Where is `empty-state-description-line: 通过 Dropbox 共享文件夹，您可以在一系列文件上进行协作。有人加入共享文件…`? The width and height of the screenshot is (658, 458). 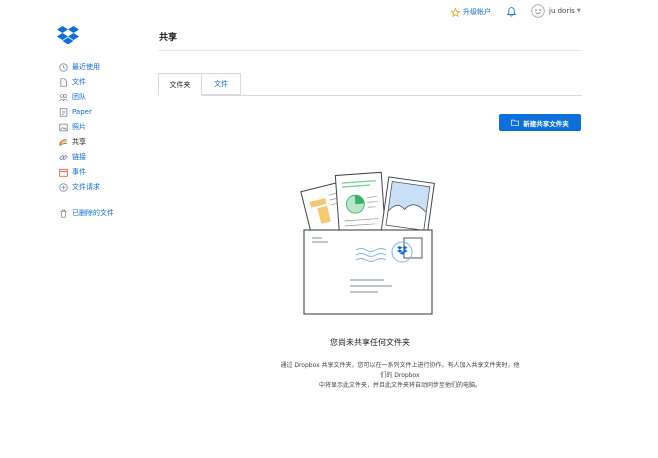 empty-state-description-line: 通过 Dropbox 共享文件夹，您可以在一系列文件上进行协作。有人加入共享文件… is located at coordinates (400, 370).